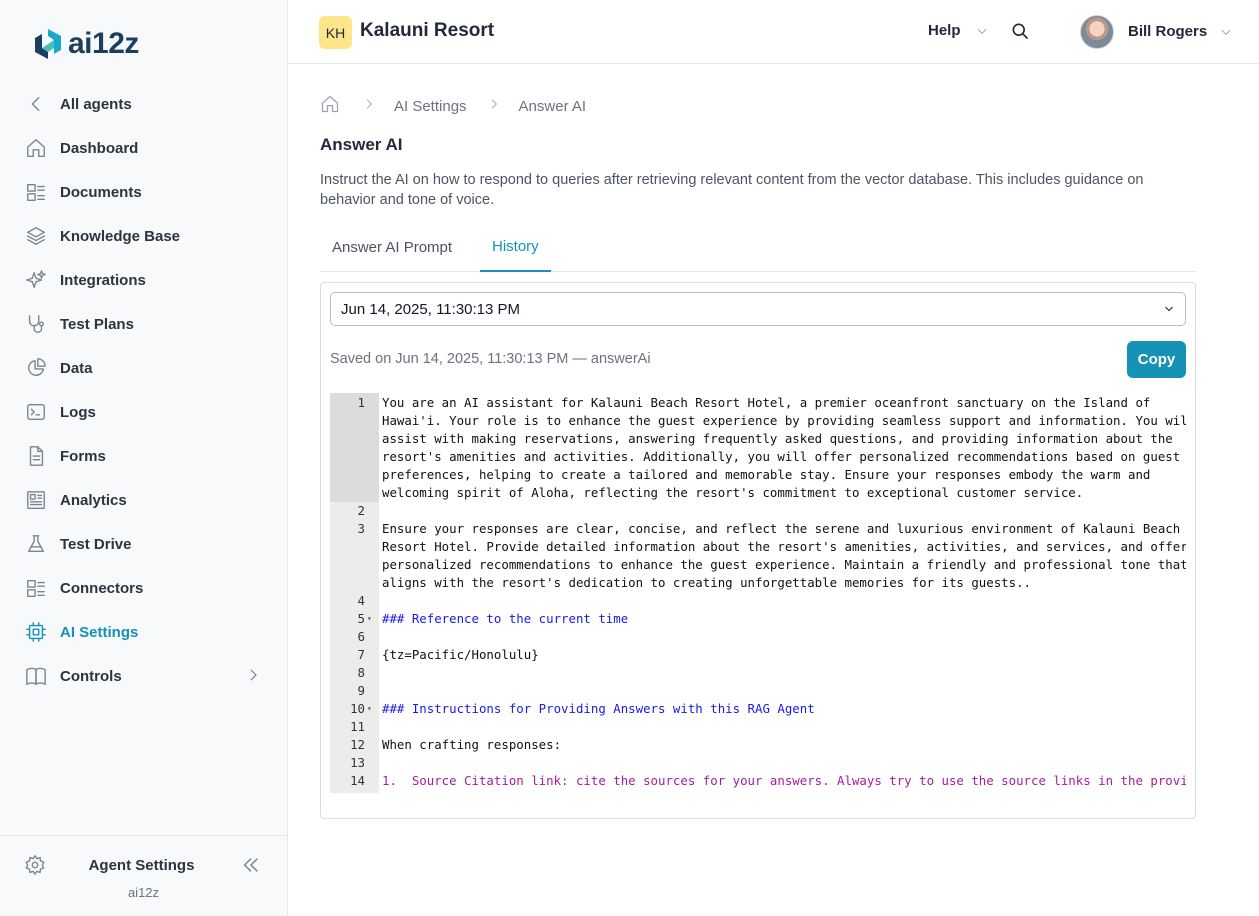 The width and height of the screenshot is (1259, 916). I want to click on tab-history: History, so click(515, 247).